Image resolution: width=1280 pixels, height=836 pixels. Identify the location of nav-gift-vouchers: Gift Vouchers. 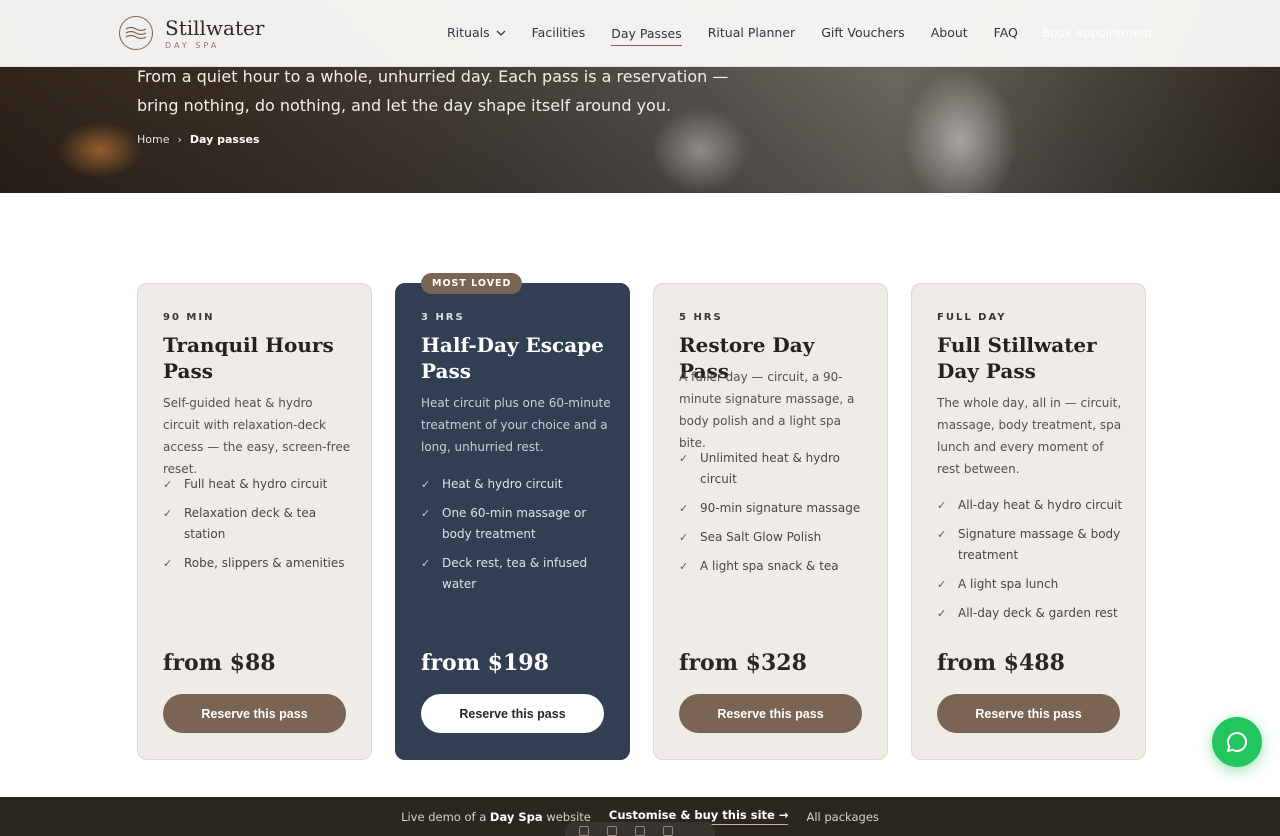
(863, 32).